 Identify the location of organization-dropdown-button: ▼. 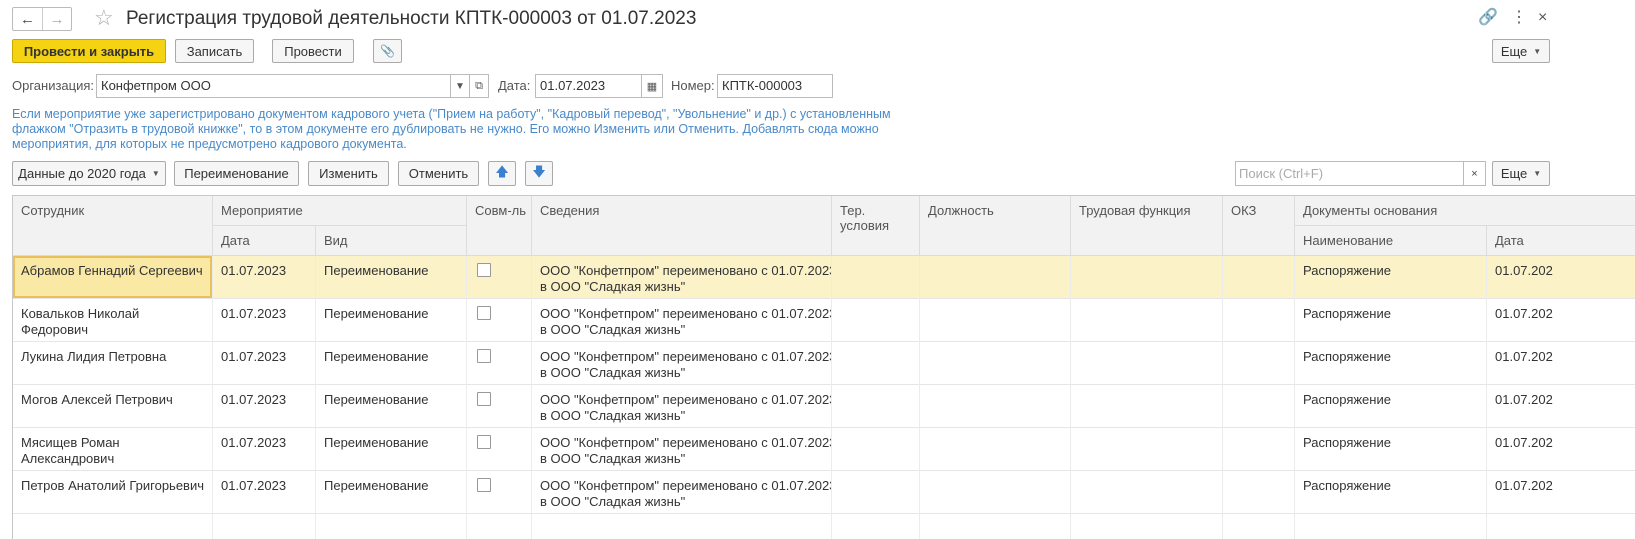
(460, 86).